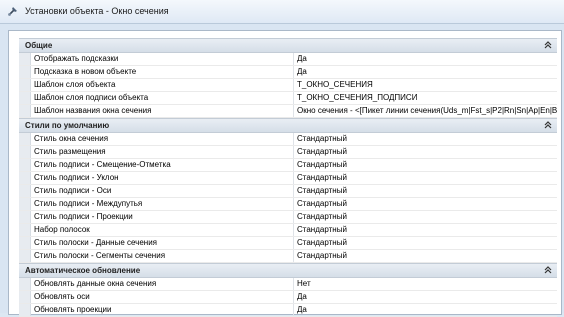 This screenshot has height=317, width=564. Describe the element at coordinates (162, 310) in the screenshot. I see `property-name: Обновлять проекции` at that location.